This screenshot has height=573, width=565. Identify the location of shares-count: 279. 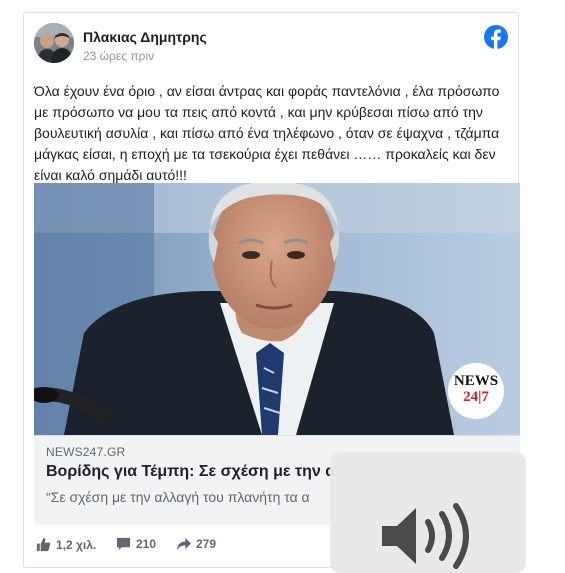
(196, 544).